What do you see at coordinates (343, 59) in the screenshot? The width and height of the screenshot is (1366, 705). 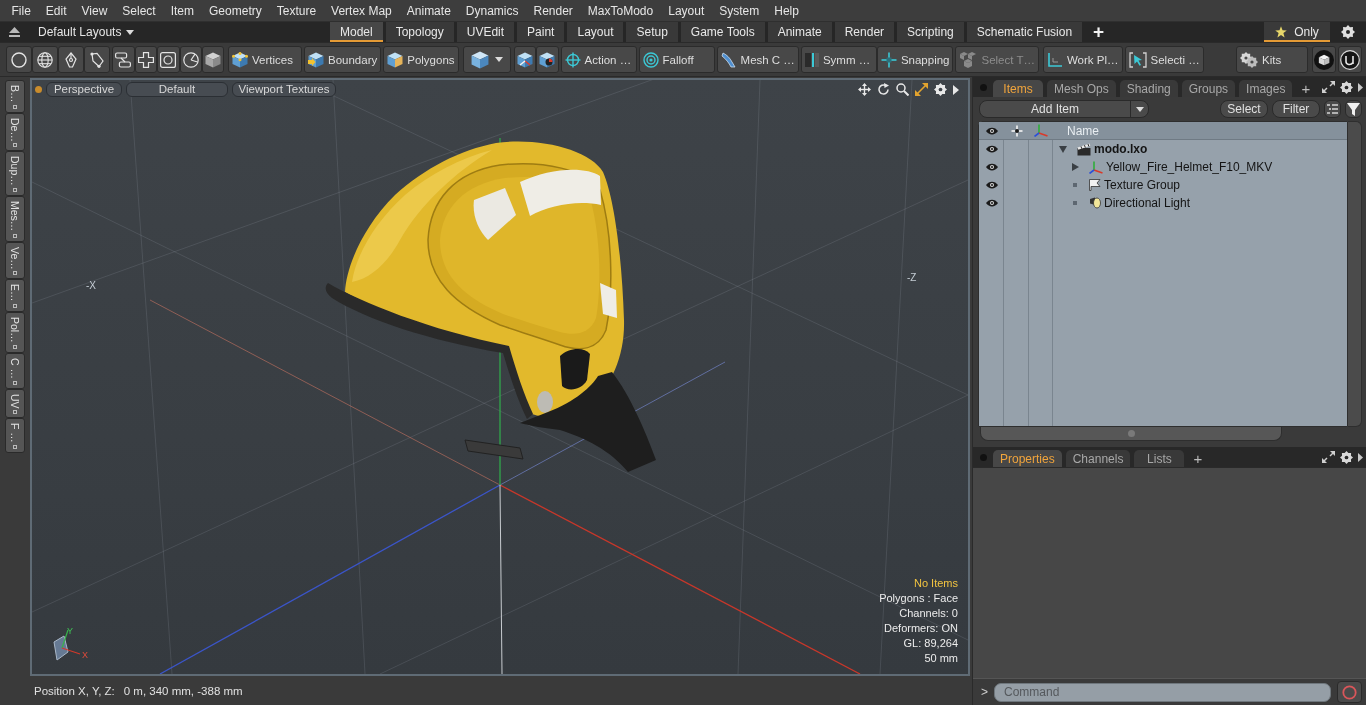 I see `selection-mode-button: Boundary` at bounding box center [343, 59].